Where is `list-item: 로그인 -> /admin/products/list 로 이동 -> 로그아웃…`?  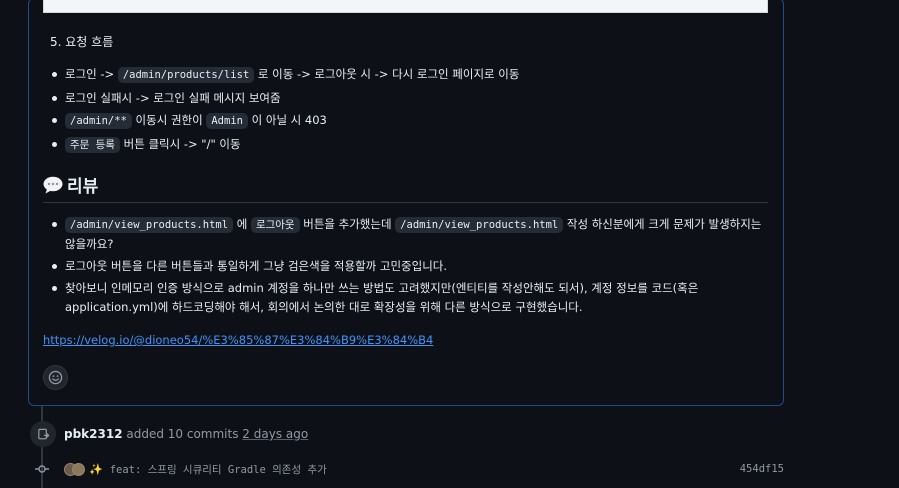
list-item: 로그인 -> /admin/products/list 로 이동 -> 로그아웃… is located at coordinates (284, 75).